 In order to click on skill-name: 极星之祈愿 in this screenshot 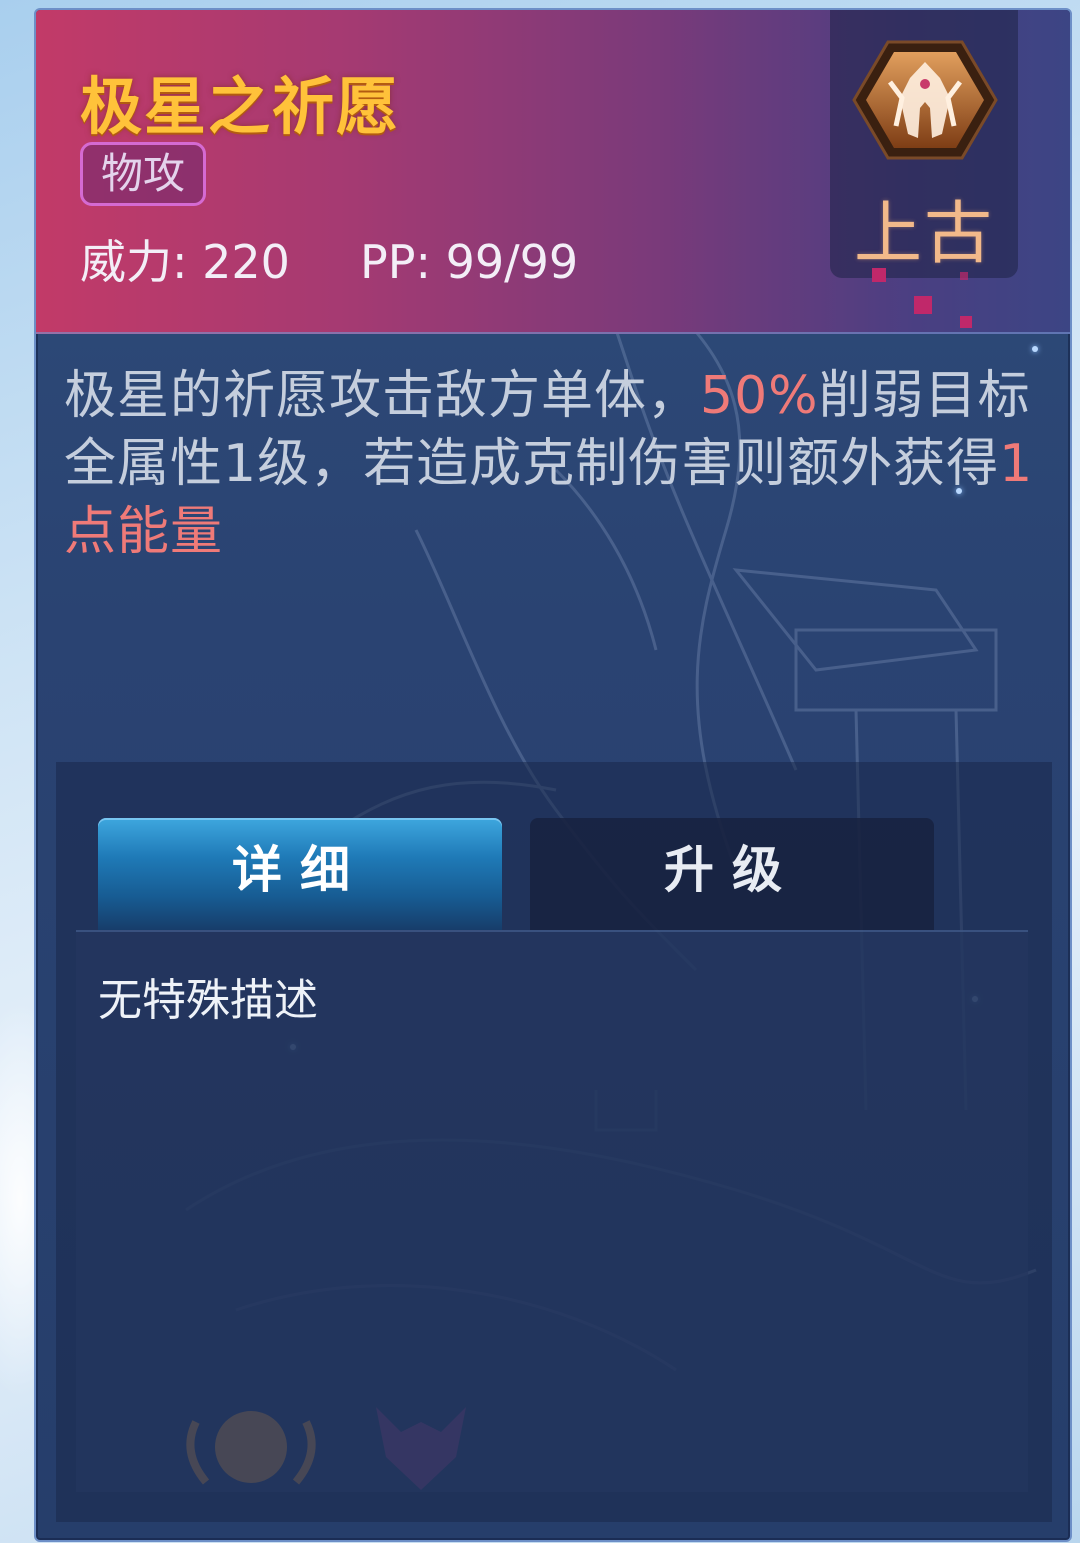, I will do `click(240, 106)`.